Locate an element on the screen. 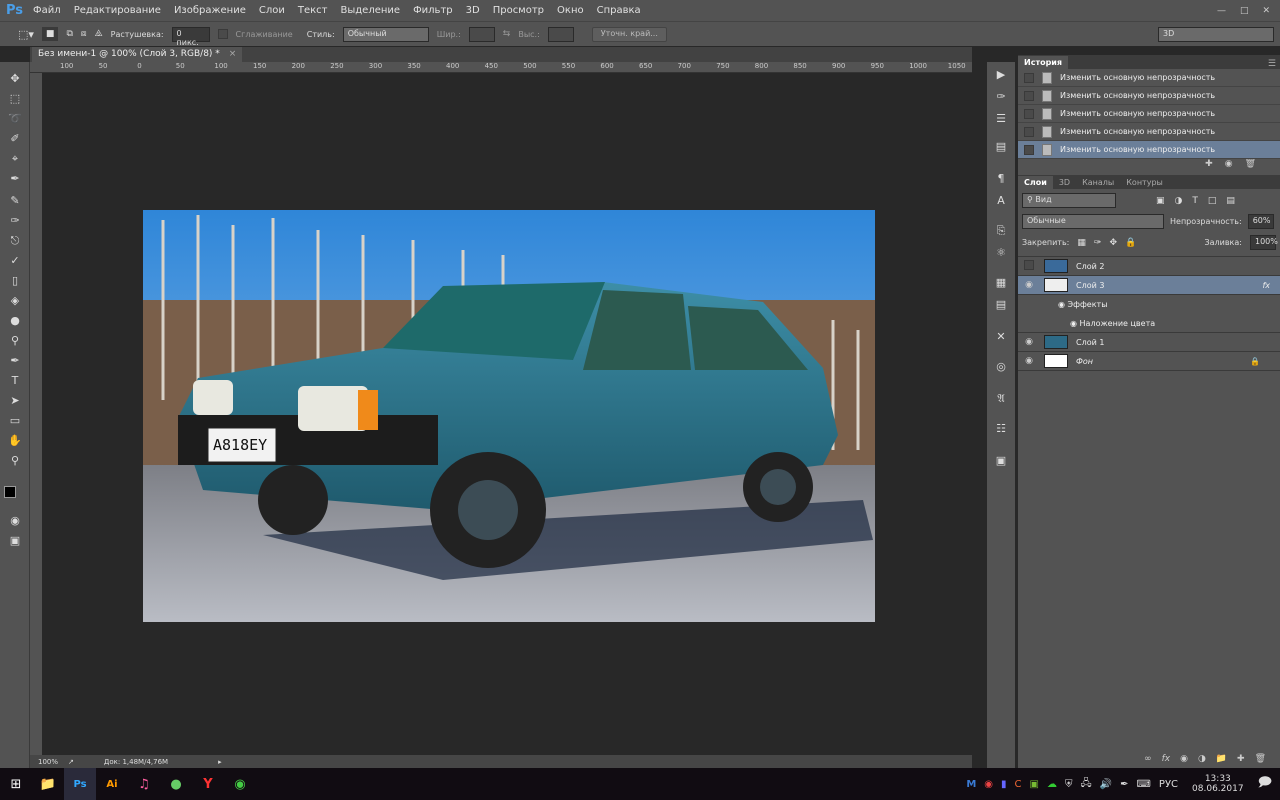 Image resolution: width=1280 pixels, height=800 pixels. feather-input: 0 пикс. is located at coordinates (190, 36).